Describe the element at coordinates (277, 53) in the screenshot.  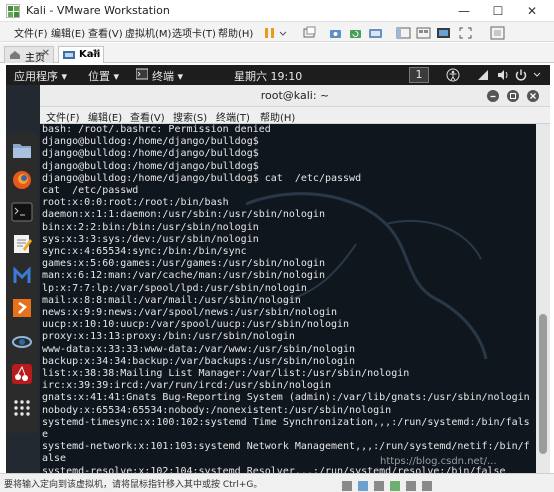
I see `vmware-tab-bar: 主页 ✕ Kali ✕` at that location.